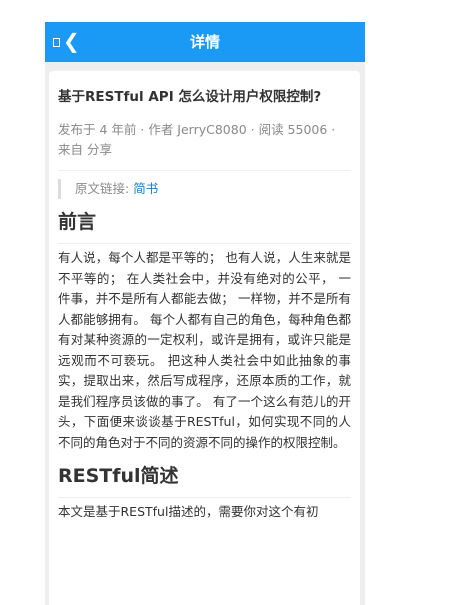  What do you see at coordinates (102, 188) in the screenshot?
I see `source-label: 原文链接:` at bounding box center [102, 188].